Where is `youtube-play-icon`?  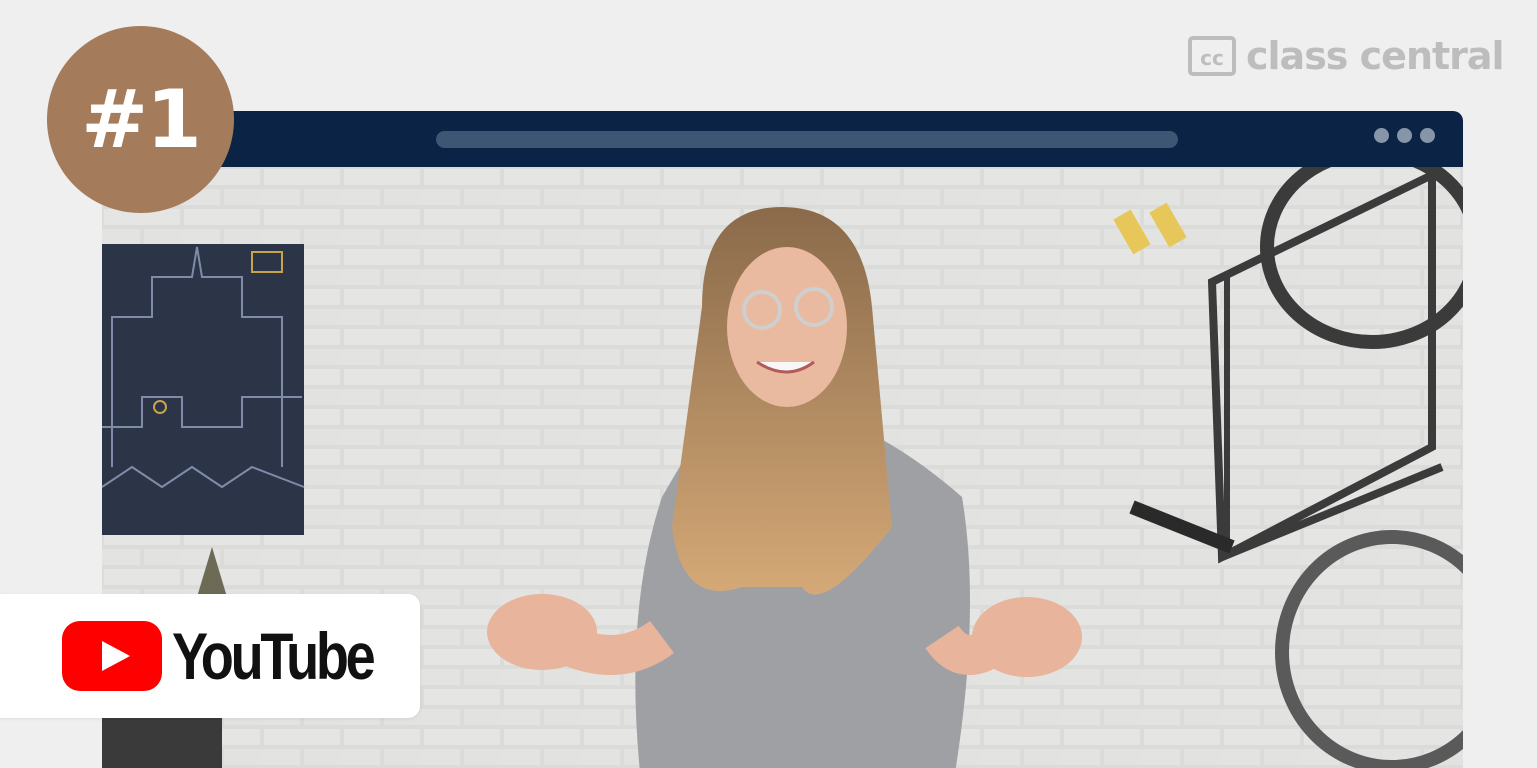 youtube-play-icon is located at coordinates (112, 656).